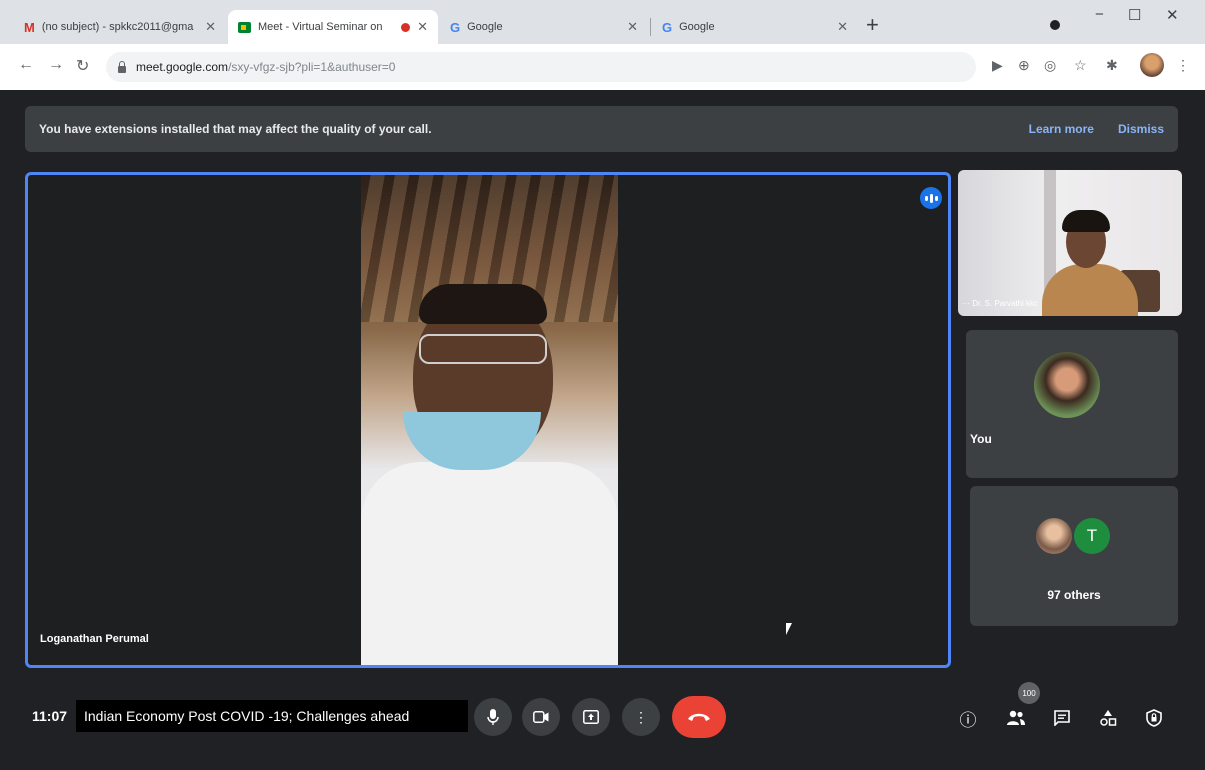  Describe the element at coordinates (1055, 25) in the screenshot. I see `chrome-profile-icon` at that location.